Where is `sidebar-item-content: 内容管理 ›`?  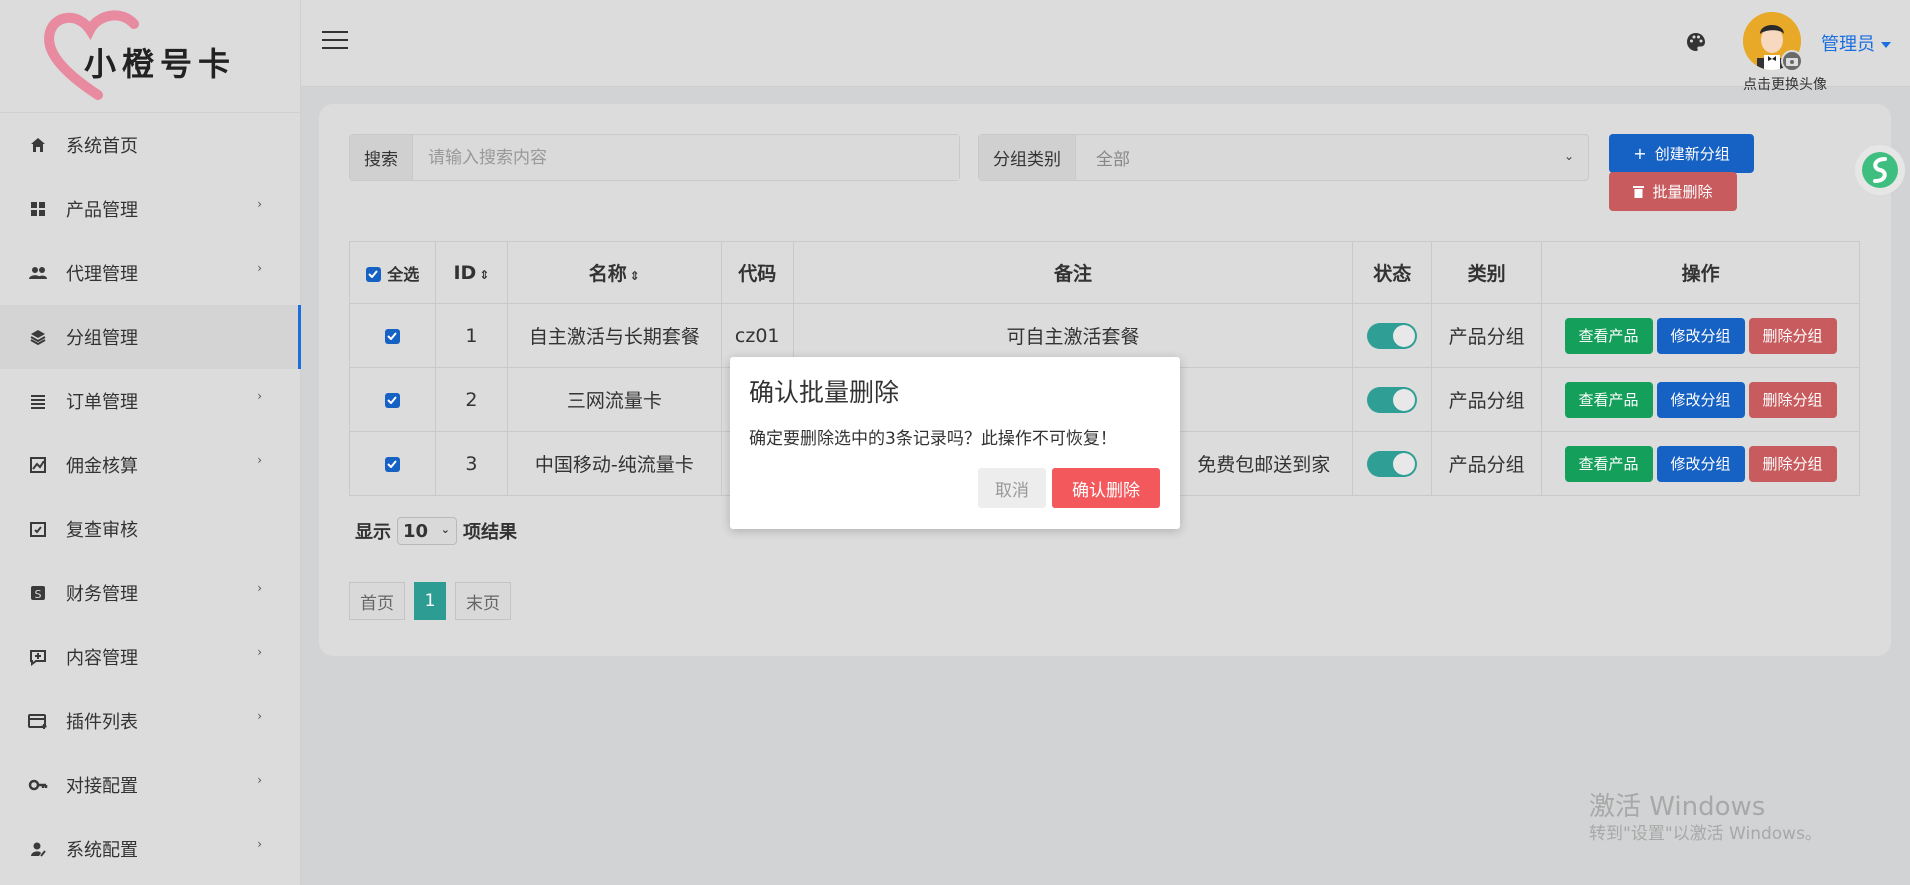 sidebar-item-content: 内容管理 › is located at coordinates (150, 657).